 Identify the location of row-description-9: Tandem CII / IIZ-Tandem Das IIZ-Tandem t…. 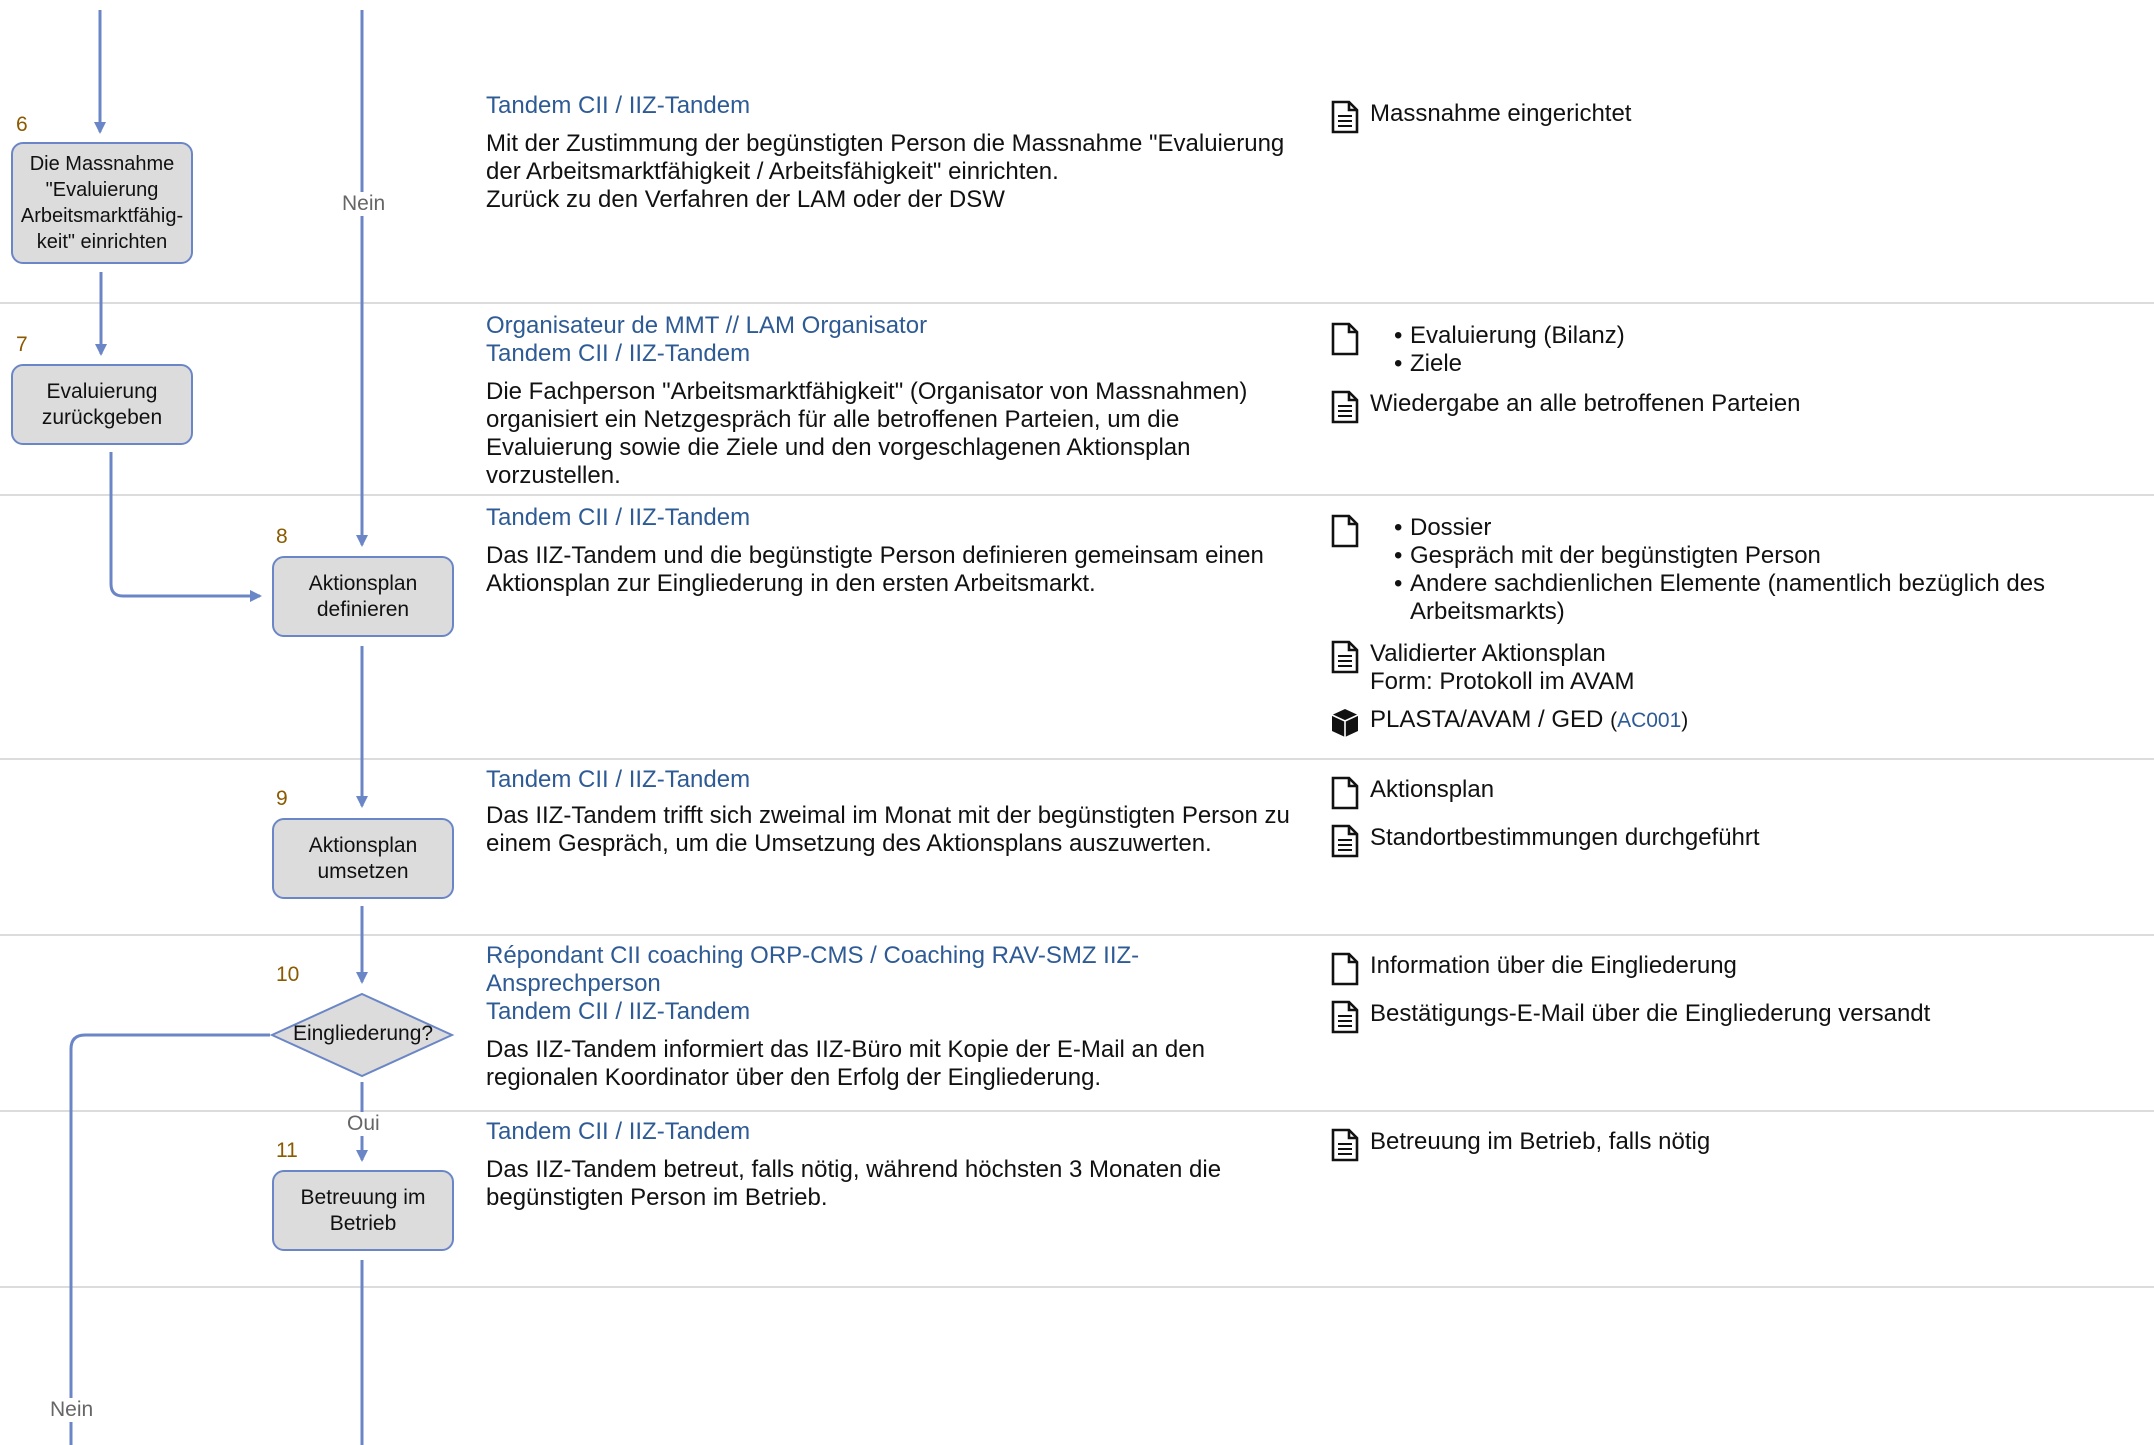
(896, 812).